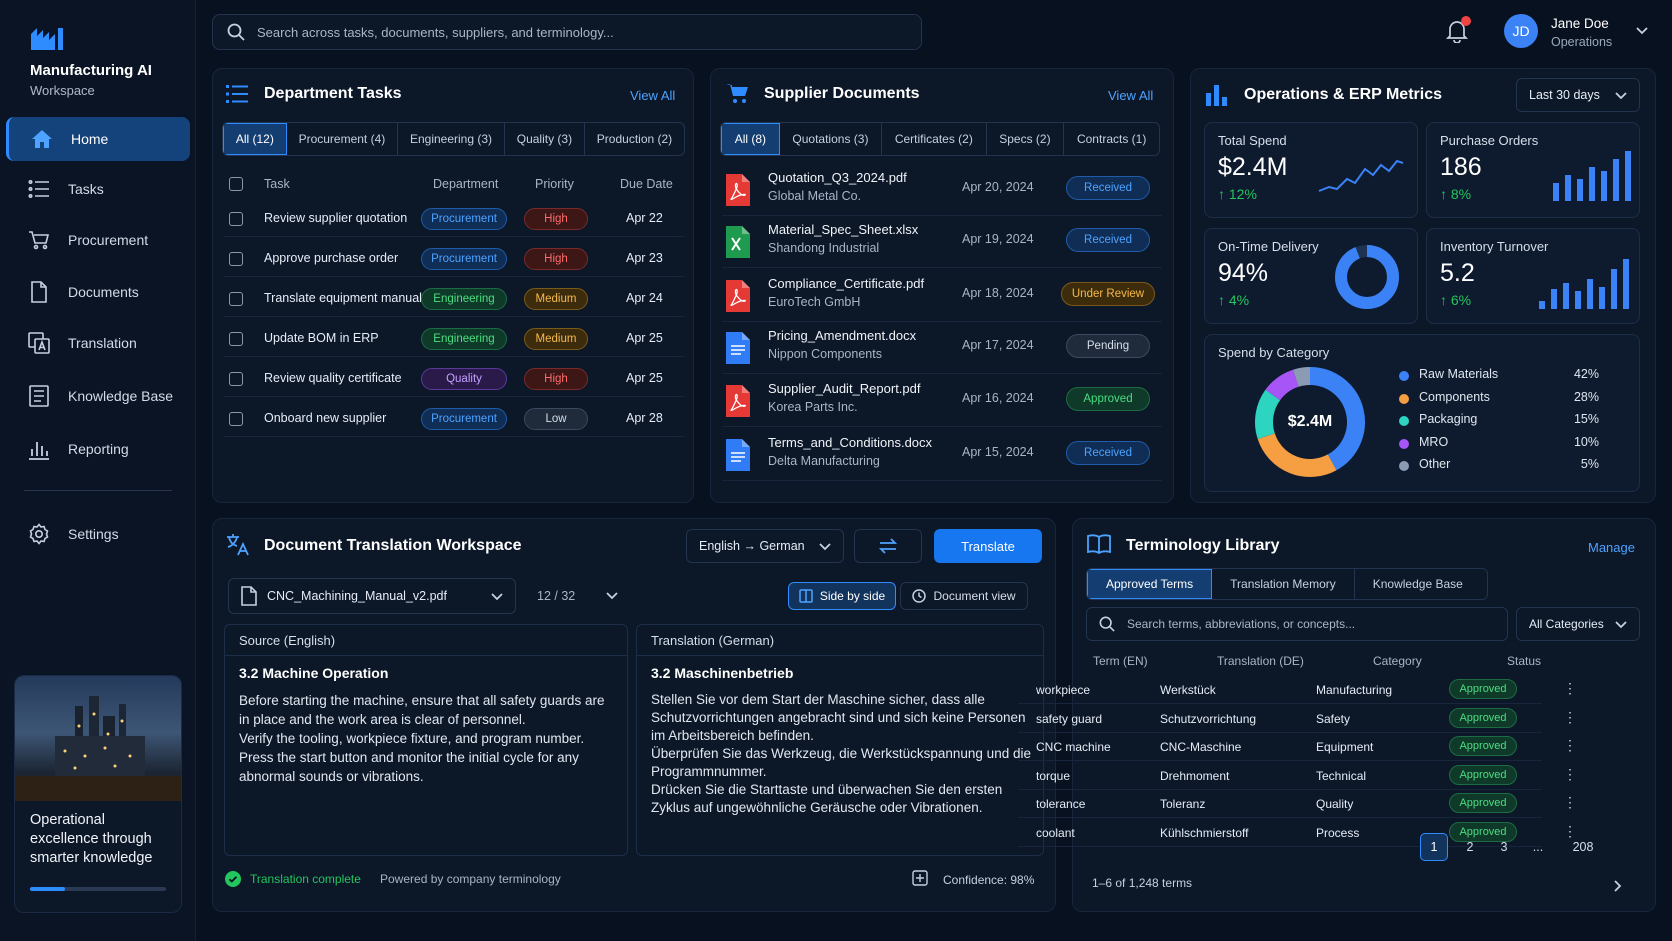 The image size is (1672, 941). What do you see at coordinates (1283, 584) in the screenshot?
I see `terminology-tab-1: Translation Memory` at bounding box center [1283, 584].